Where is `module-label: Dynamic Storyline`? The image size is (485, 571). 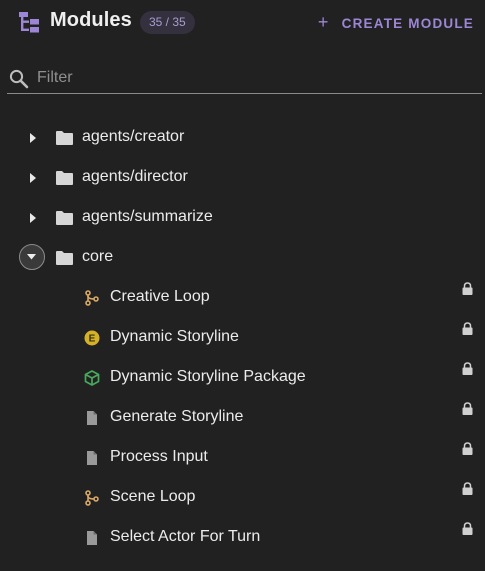 module-label: Dynamic Storyline is located at coordinates (174, 336).